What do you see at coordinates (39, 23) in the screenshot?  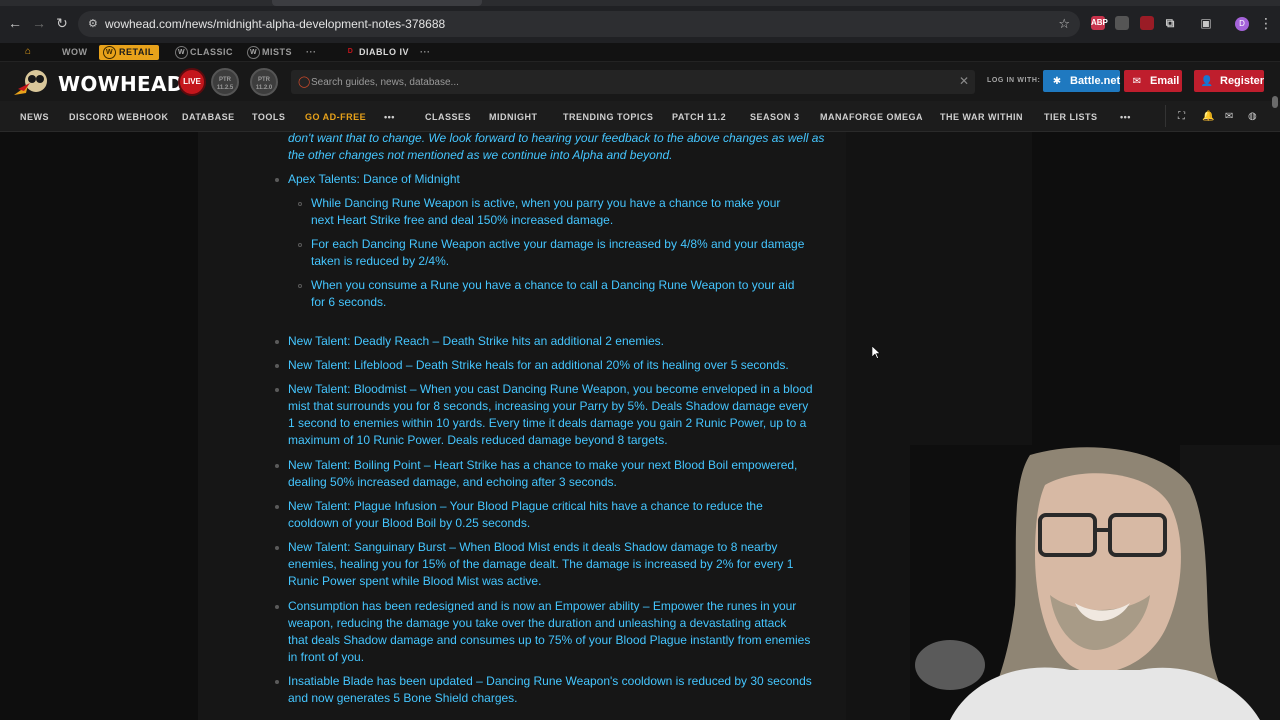 I see `forward-icon: →` at bounding box center [39, 23].